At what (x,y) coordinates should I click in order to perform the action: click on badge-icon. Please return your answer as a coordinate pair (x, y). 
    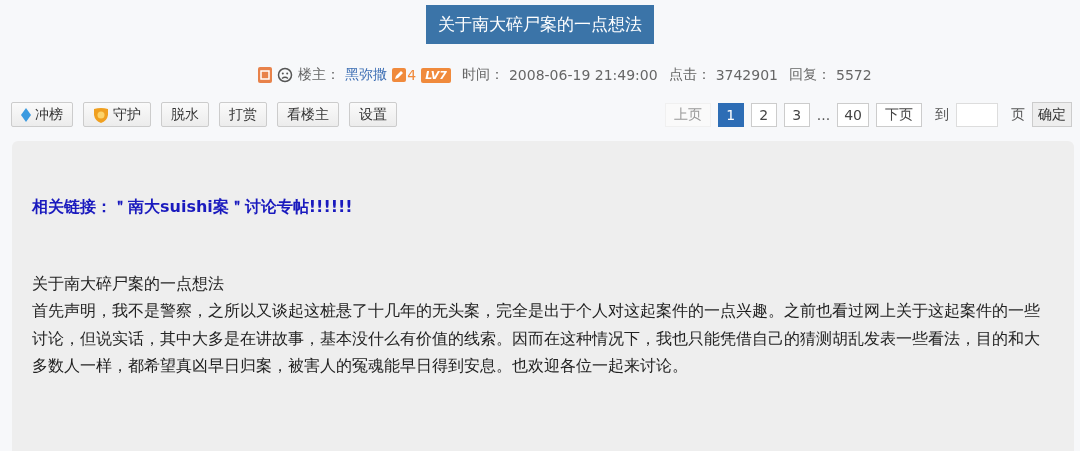
    Looking at the image, I should click on (265, 75).